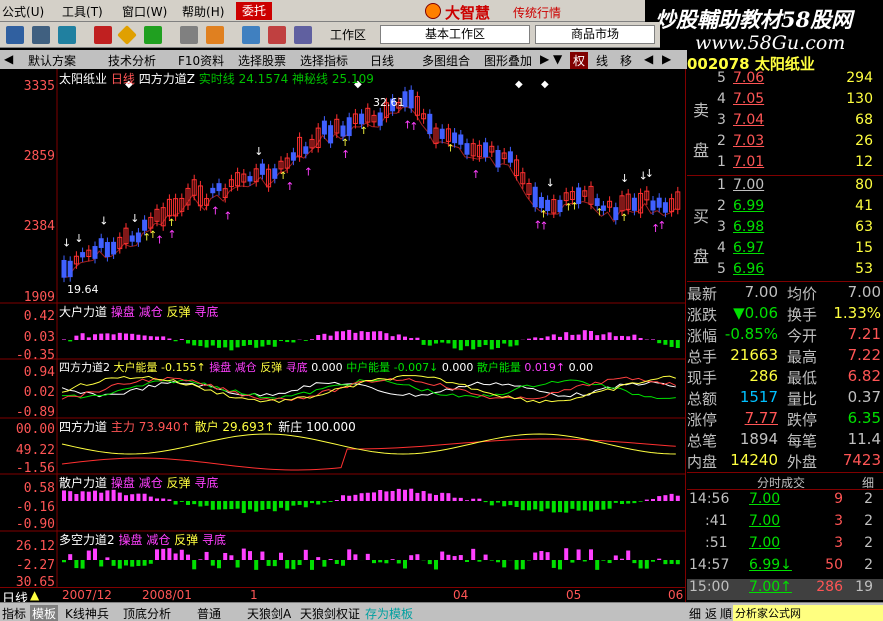 This screenshot has width=883, height=621. I want to click on bid-row: 1 7.00 80, so click(785, 187).